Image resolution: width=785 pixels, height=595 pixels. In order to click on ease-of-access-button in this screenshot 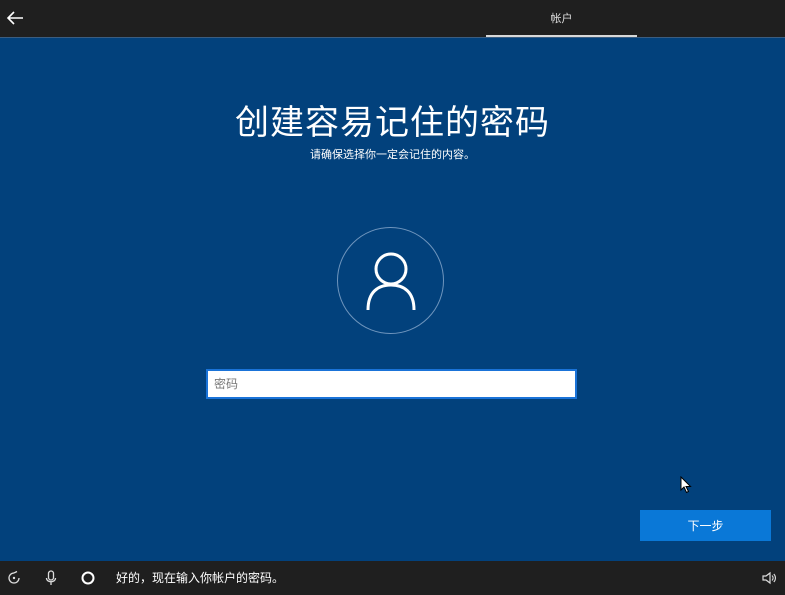, I will do `click(14, 578)`.